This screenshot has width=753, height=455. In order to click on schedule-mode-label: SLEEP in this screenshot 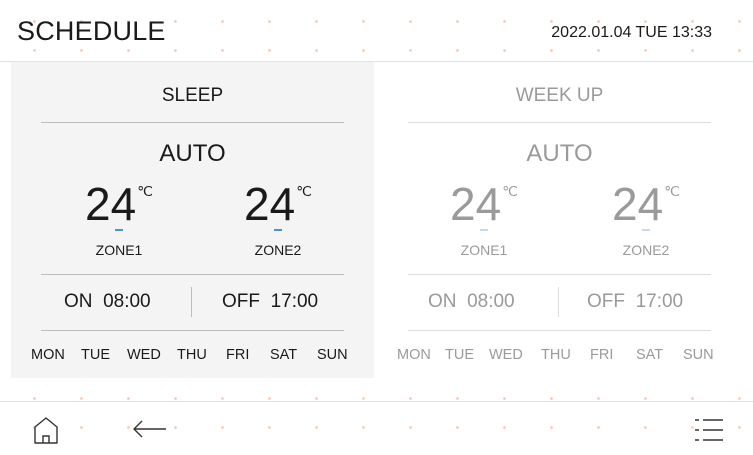, I will do `click(192, 95)`.